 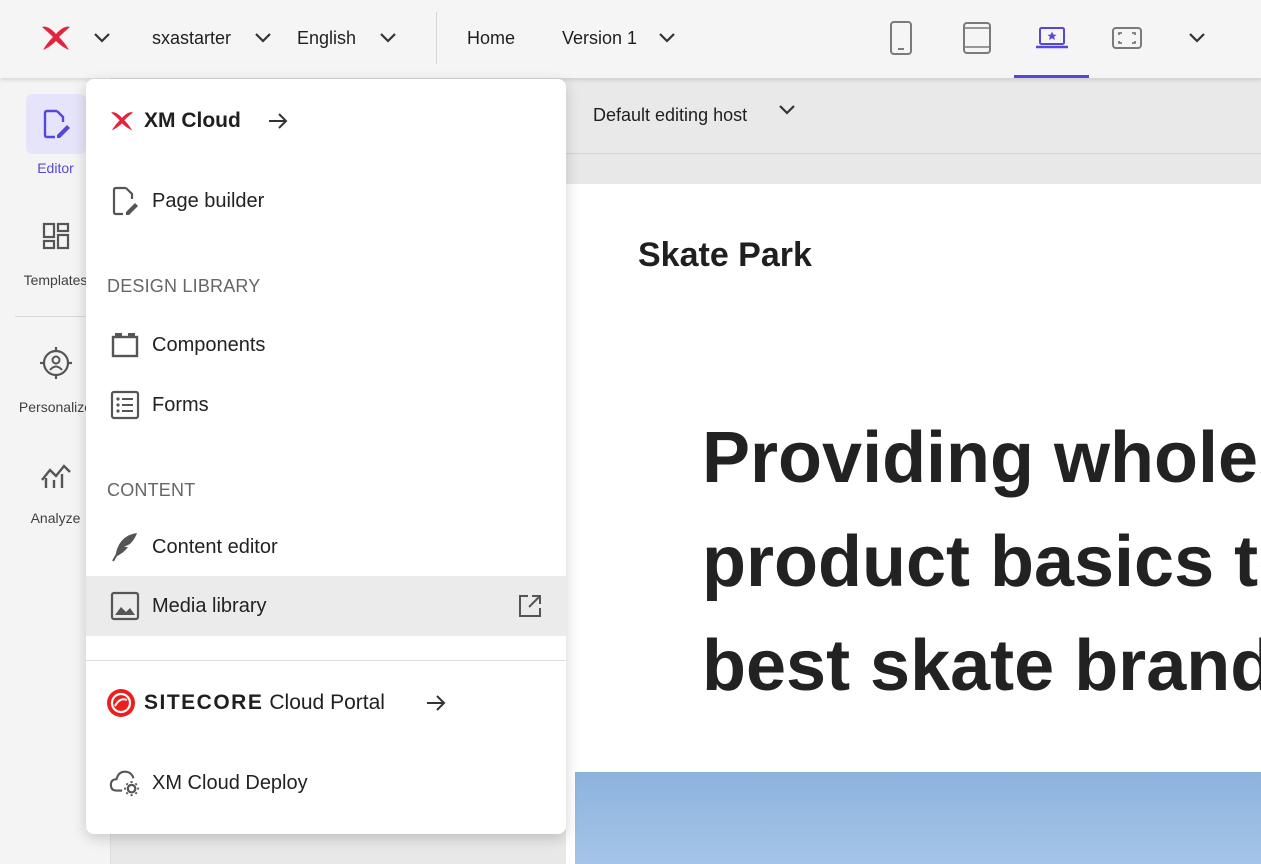 What do you see at coordinates (125, 405) in the screenshot?
I see `forms-icon` at bounding box center [125, 405].